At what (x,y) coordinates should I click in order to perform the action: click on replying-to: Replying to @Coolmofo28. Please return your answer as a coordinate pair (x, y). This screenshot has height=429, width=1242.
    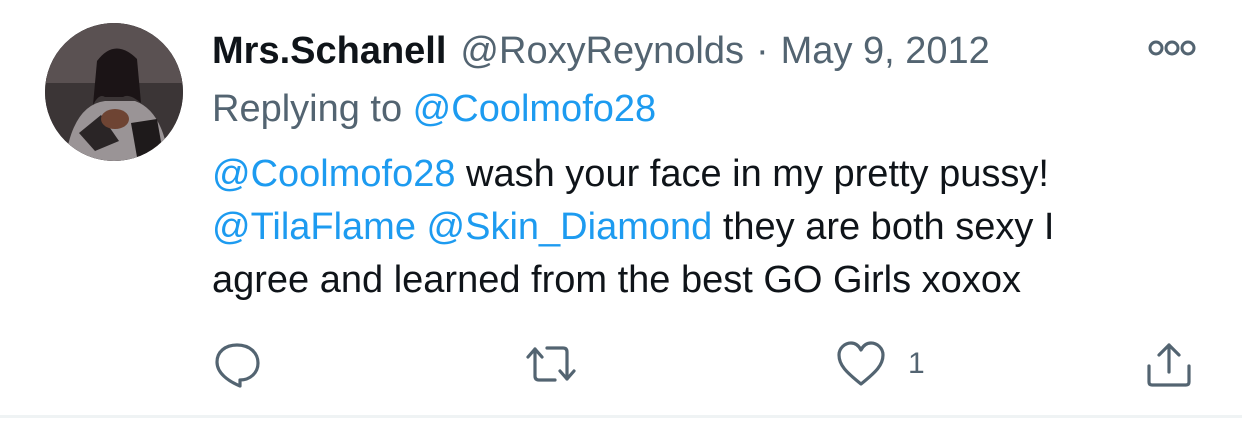
    Looking at the image, I should click on (434, 109).